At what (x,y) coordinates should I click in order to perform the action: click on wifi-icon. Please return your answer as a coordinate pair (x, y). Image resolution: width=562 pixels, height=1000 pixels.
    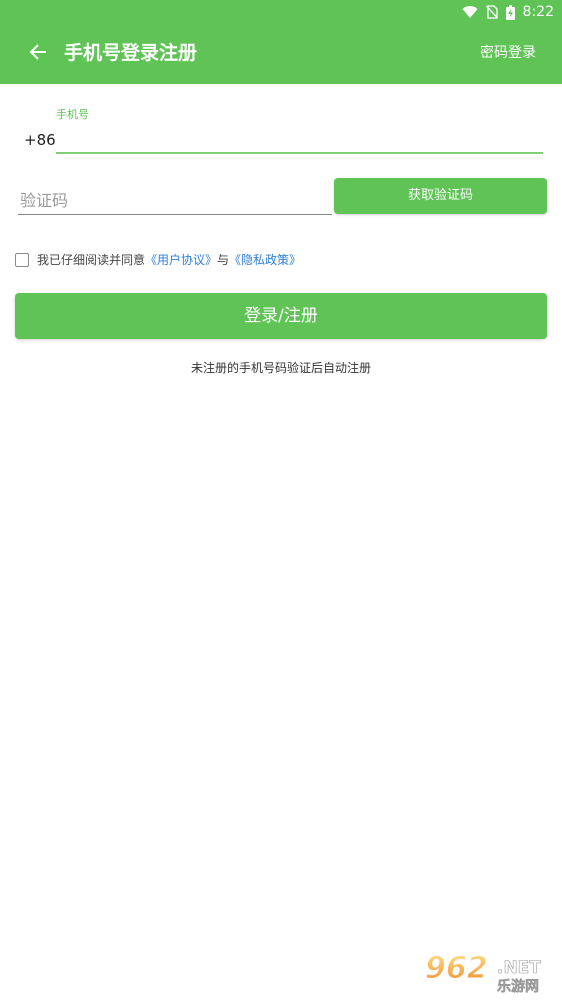
    Looking at the image, I should click on (470, 12).